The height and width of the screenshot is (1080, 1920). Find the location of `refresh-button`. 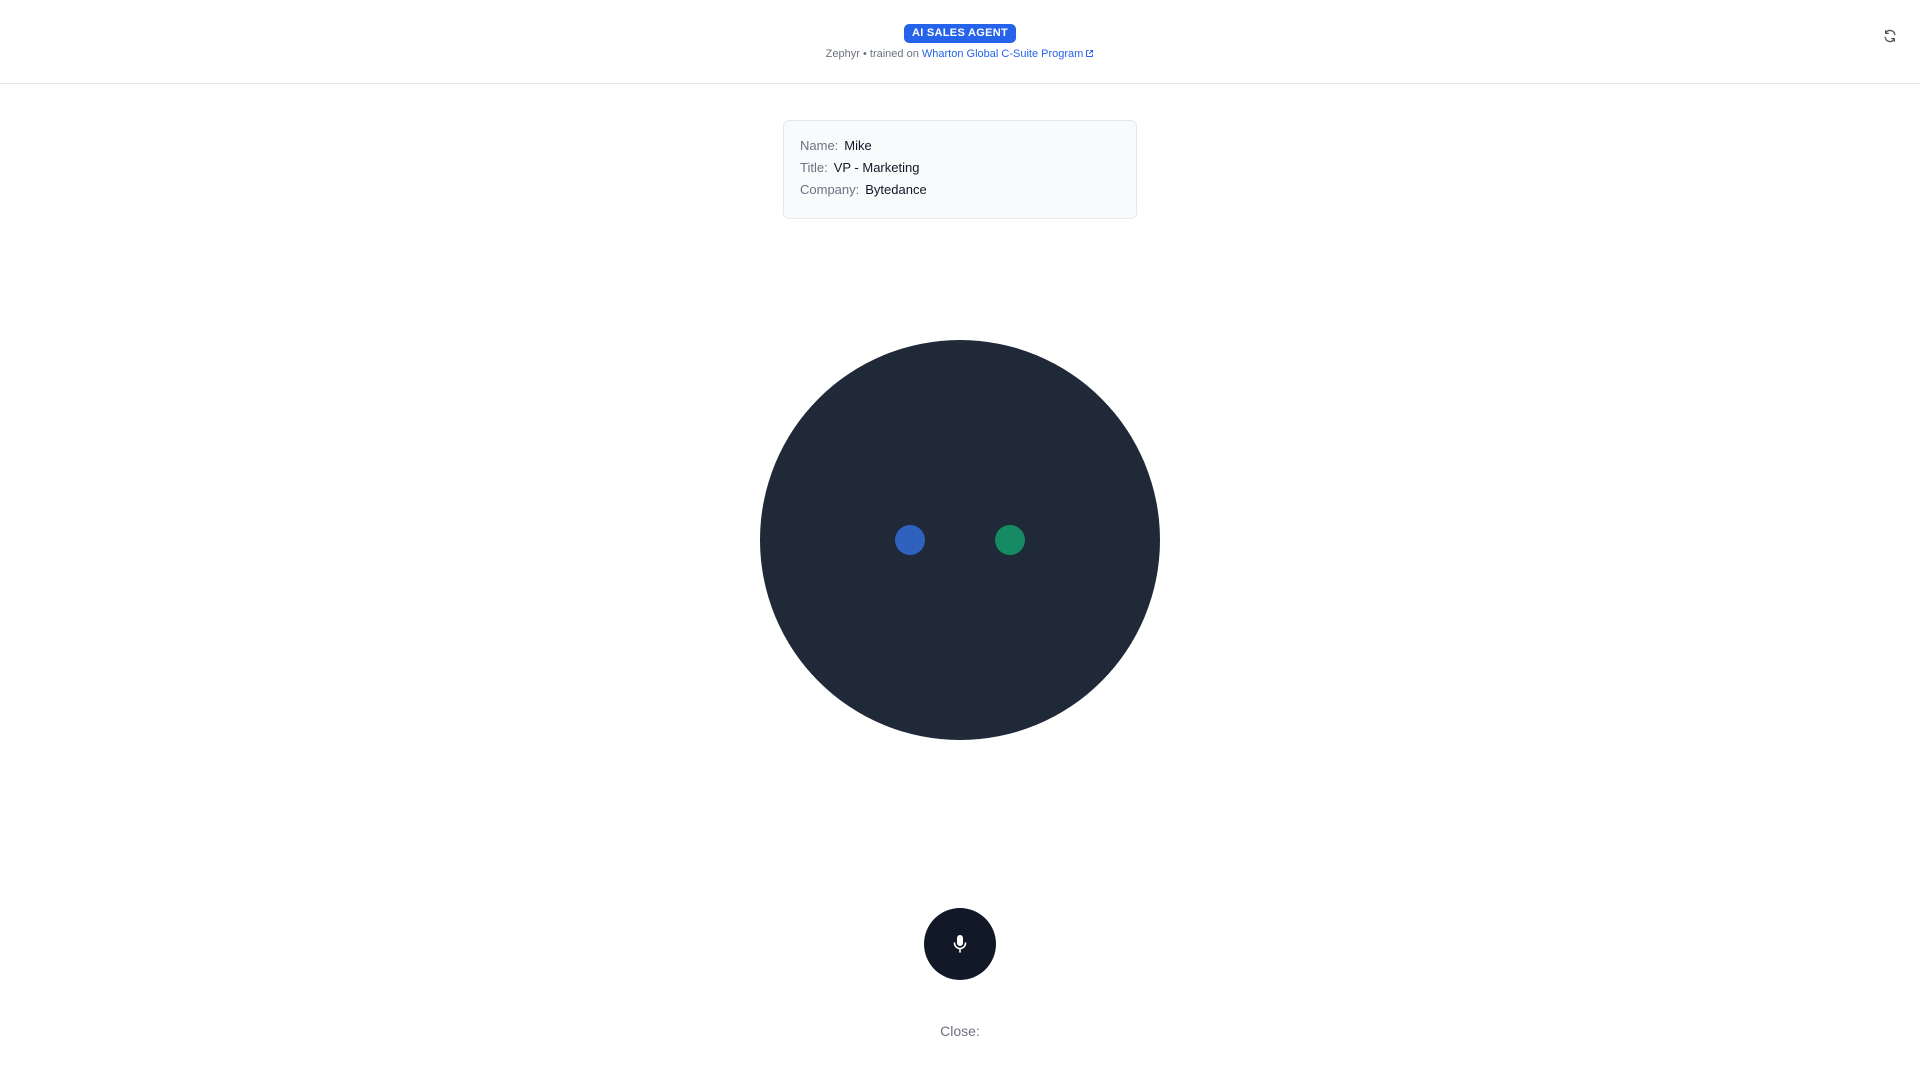

refresh-button is located at coordinates (1890, 36).